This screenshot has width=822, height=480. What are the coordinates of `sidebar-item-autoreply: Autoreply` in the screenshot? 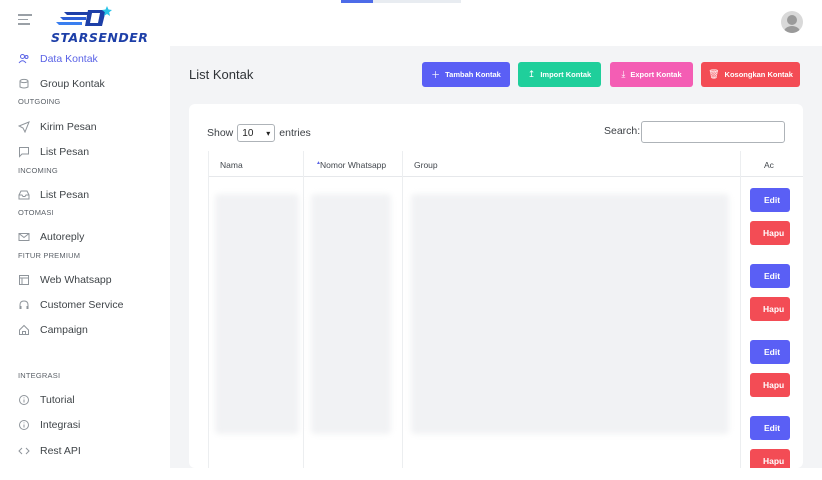 It's located at (51, 237).